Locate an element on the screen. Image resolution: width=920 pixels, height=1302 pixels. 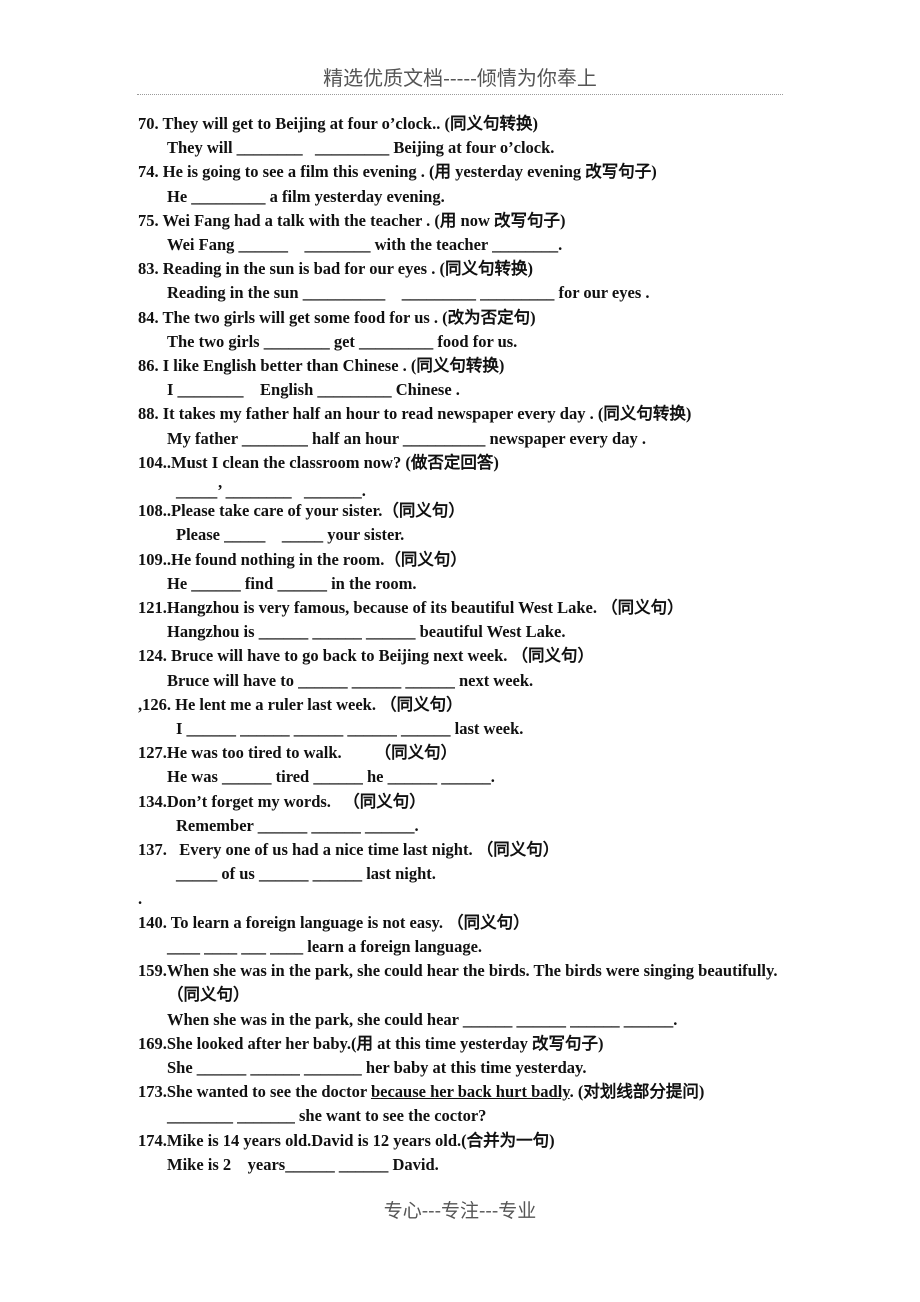
header-divider is located at coordinates (460, 94).